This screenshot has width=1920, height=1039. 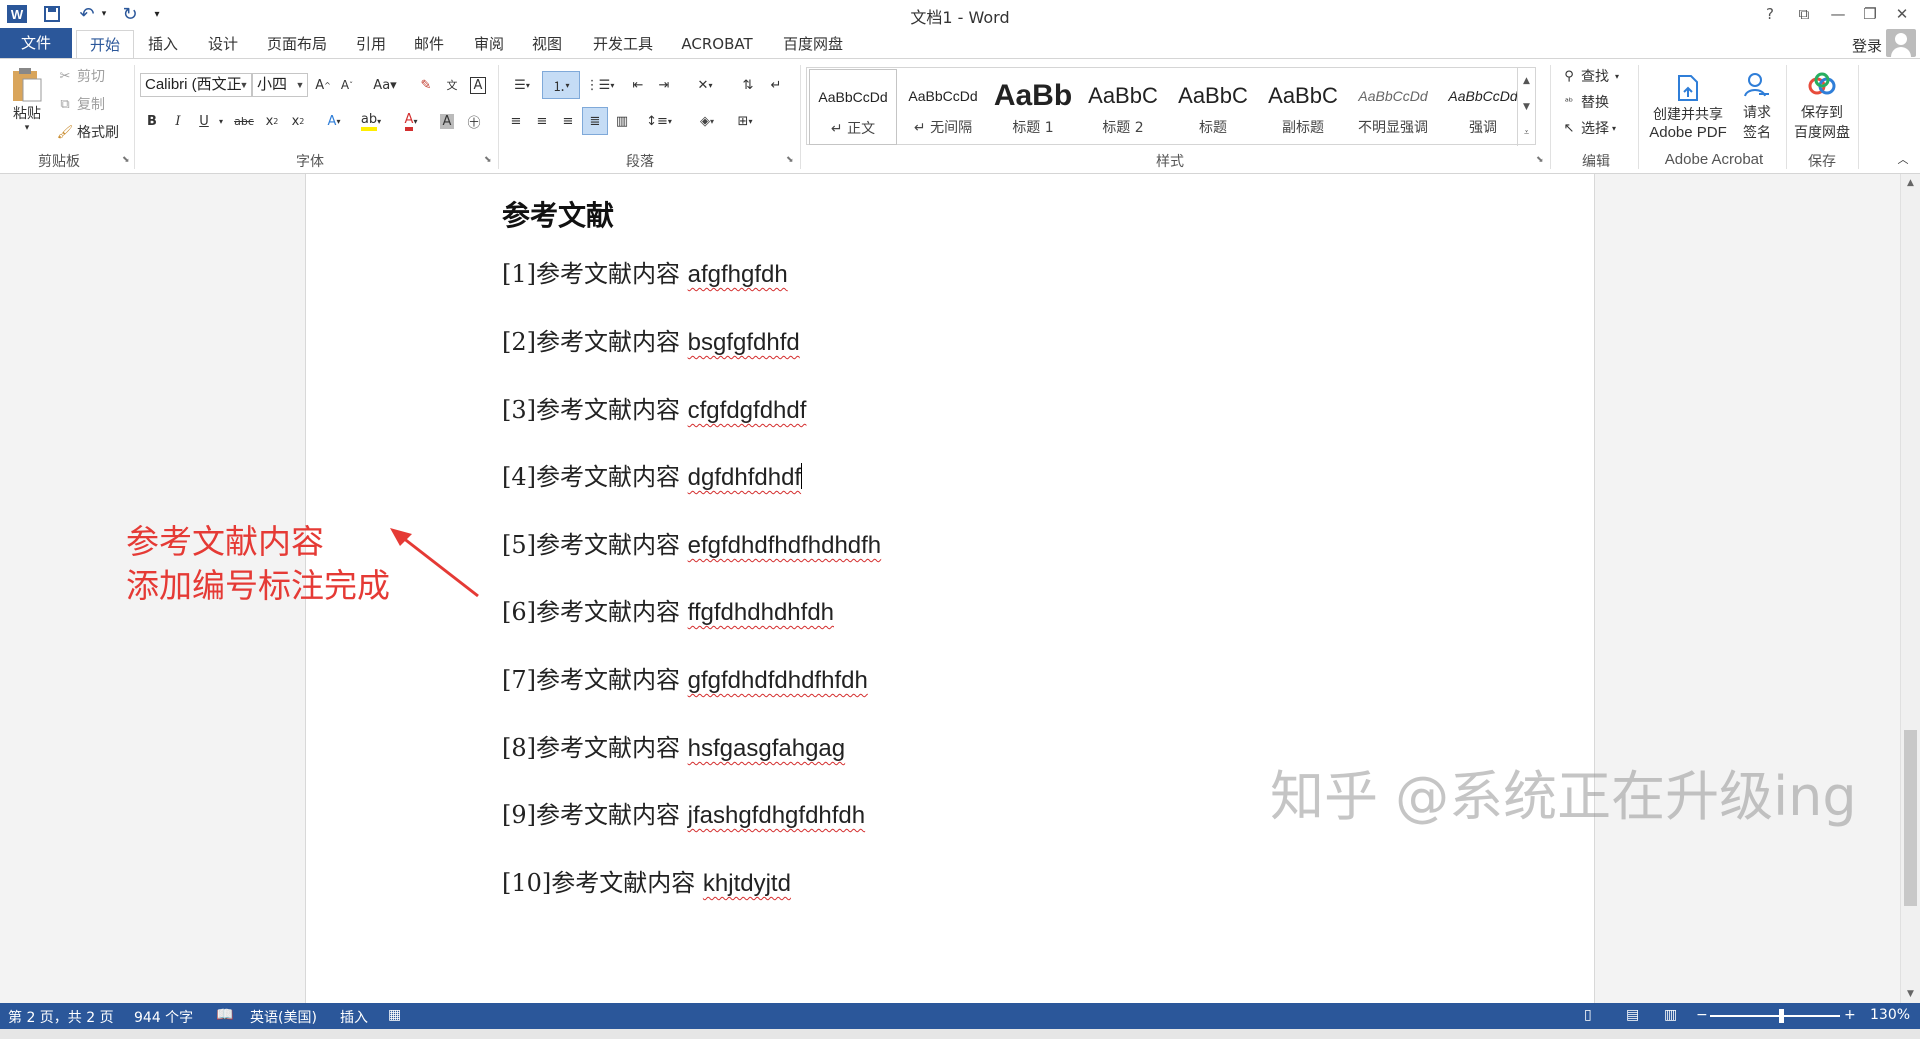 I want to click on scroll-thumb, so click(x=1910, y=818).